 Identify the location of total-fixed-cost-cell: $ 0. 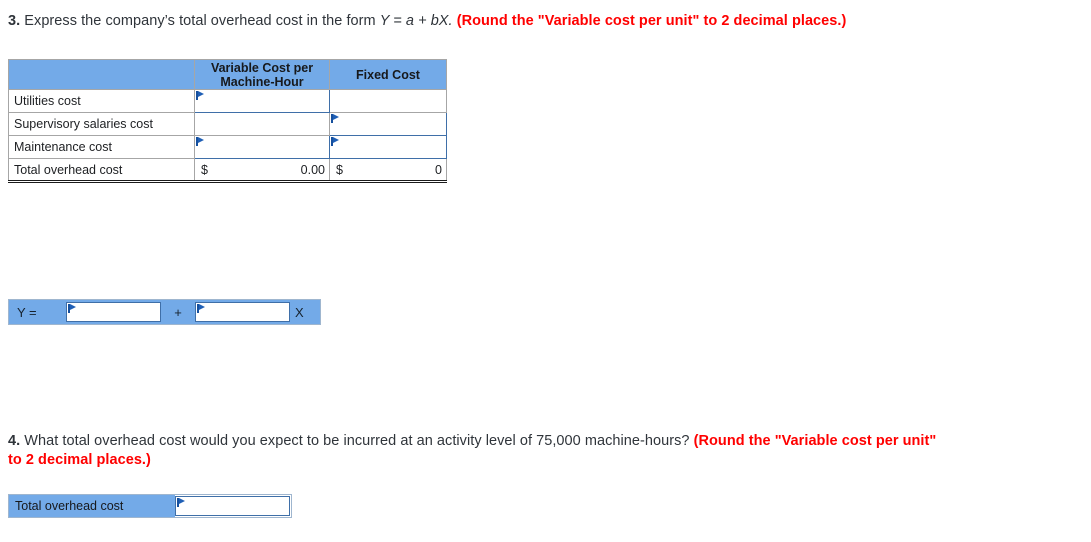
(388, 170).